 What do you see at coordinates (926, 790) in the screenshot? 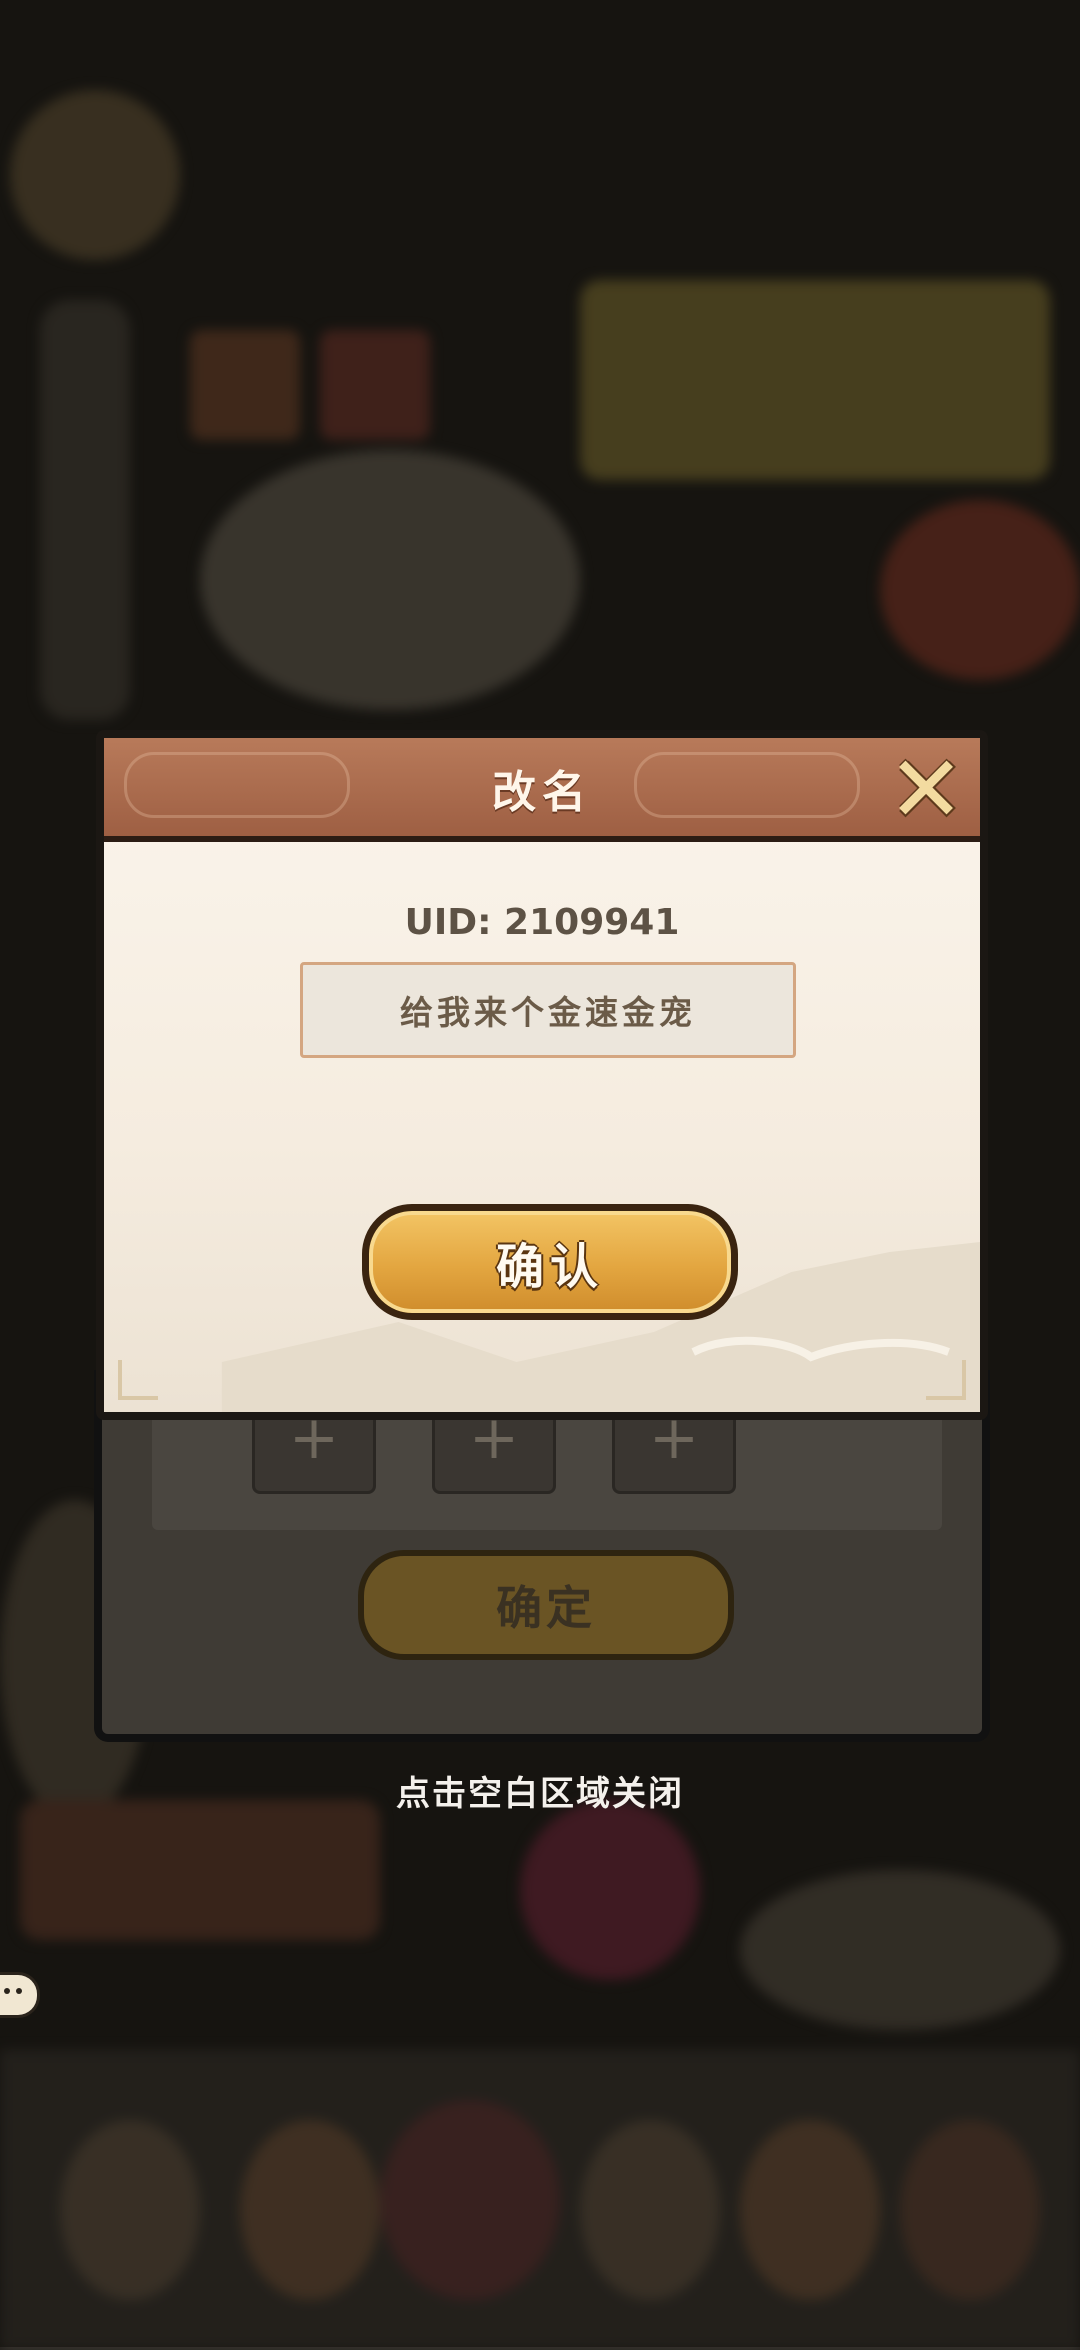
I see `close-x-icon: ✕` at bounding box center [926, 790].